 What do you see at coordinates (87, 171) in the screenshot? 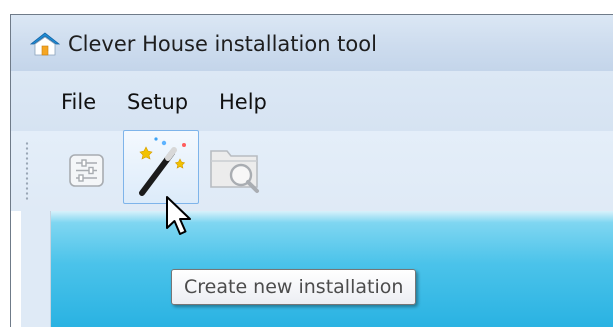
I see `settings-button` at bounding box center [87, 171].